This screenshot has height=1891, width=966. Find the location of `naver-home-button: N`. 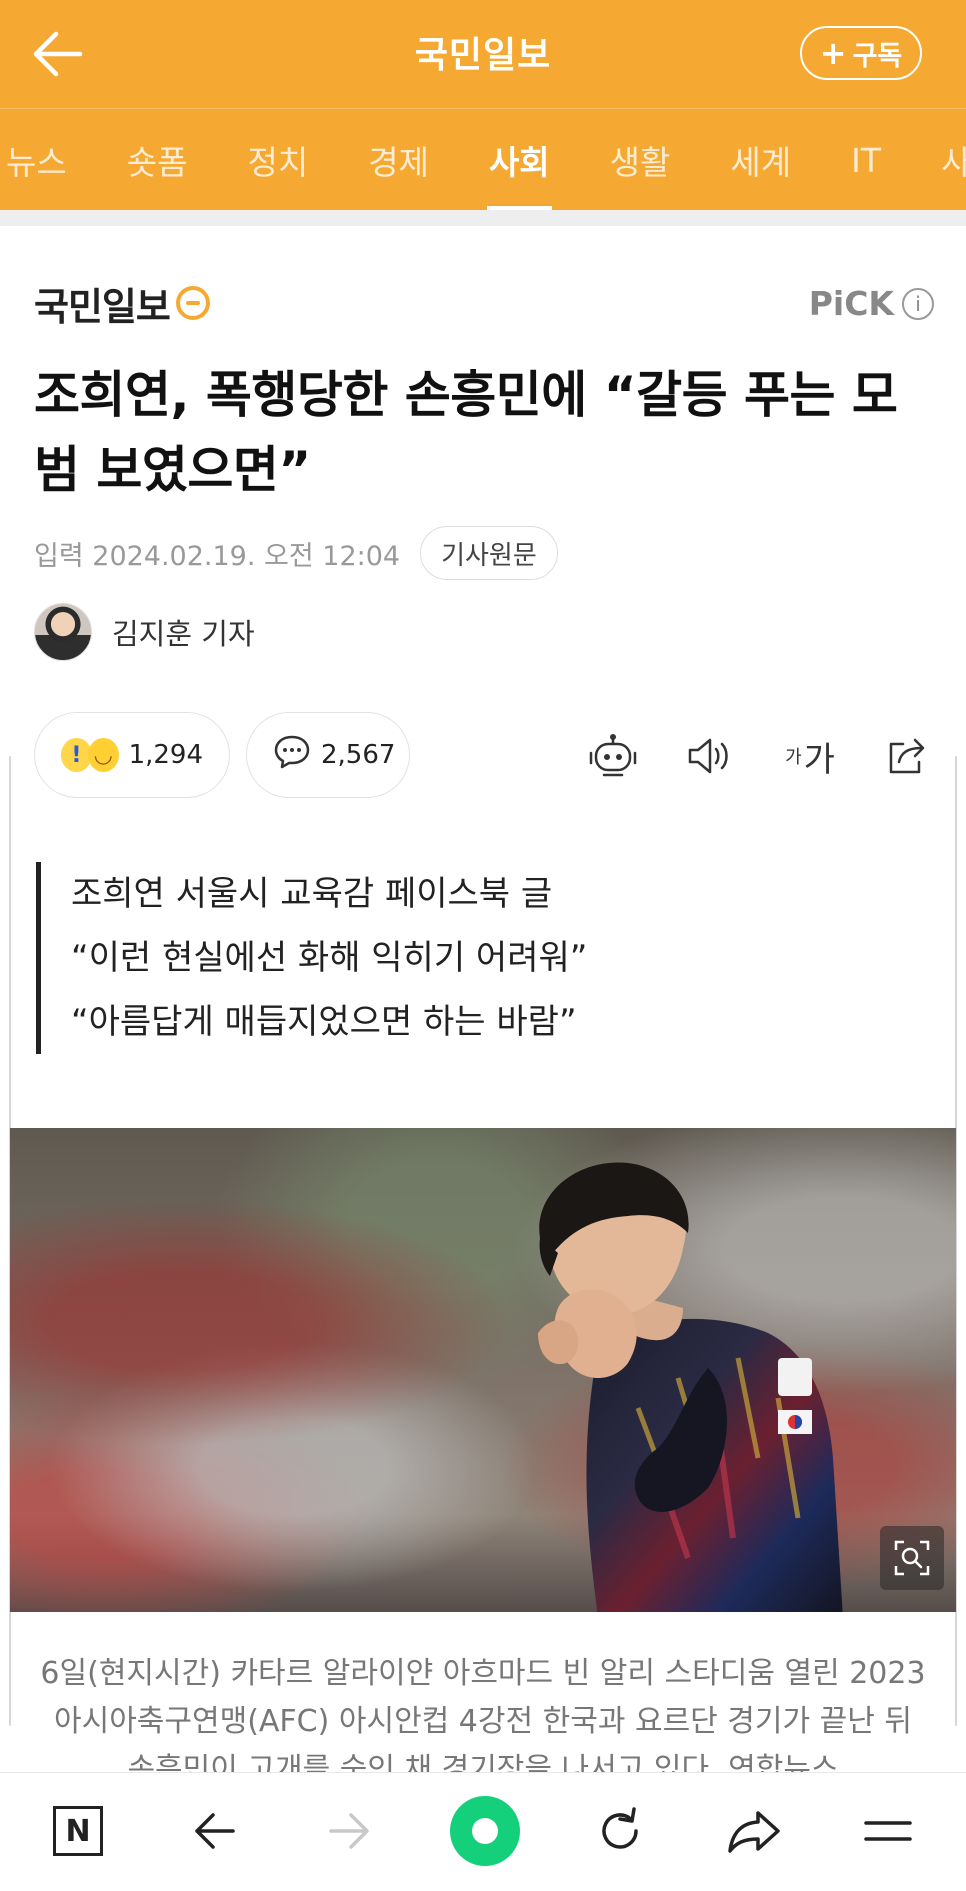

naver-home-button: N is located at coordinates (78, 1831).